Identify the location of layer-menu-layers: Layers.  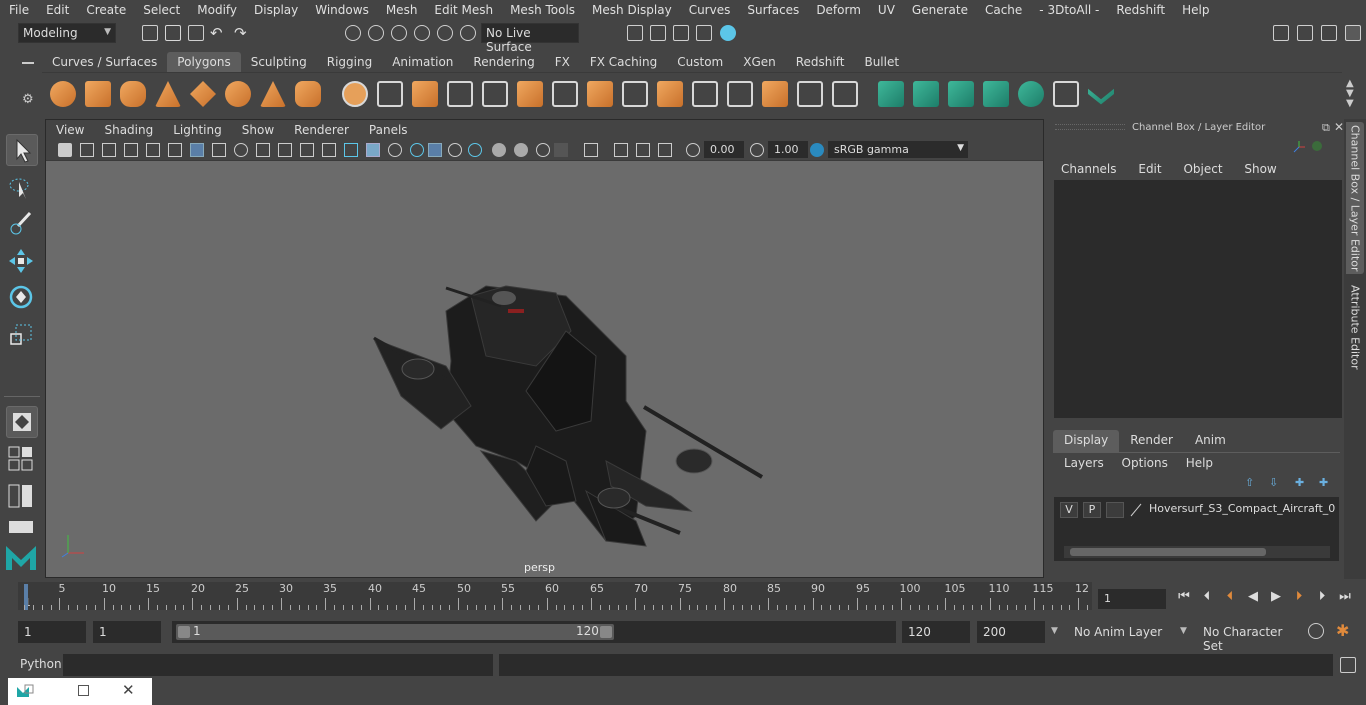
(1084, 463).